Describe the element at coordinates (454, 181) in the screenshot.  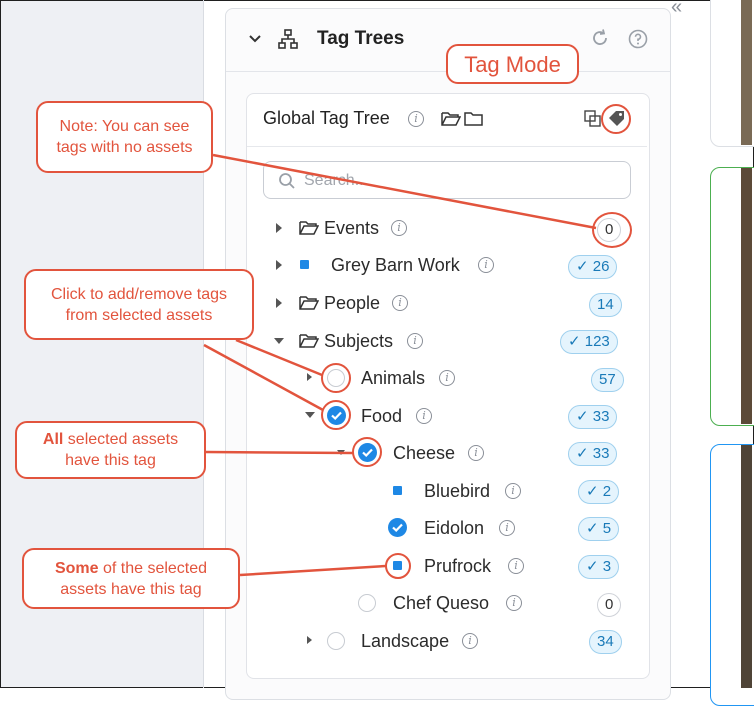
I see `search-input` at that location.